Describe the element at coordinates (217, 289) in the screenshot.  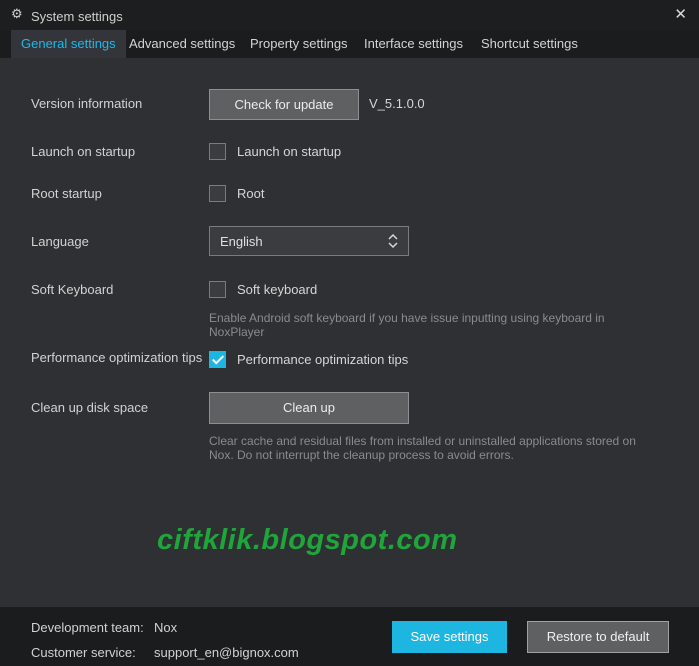
I see `soft-keyboard-checkbox` at that location.